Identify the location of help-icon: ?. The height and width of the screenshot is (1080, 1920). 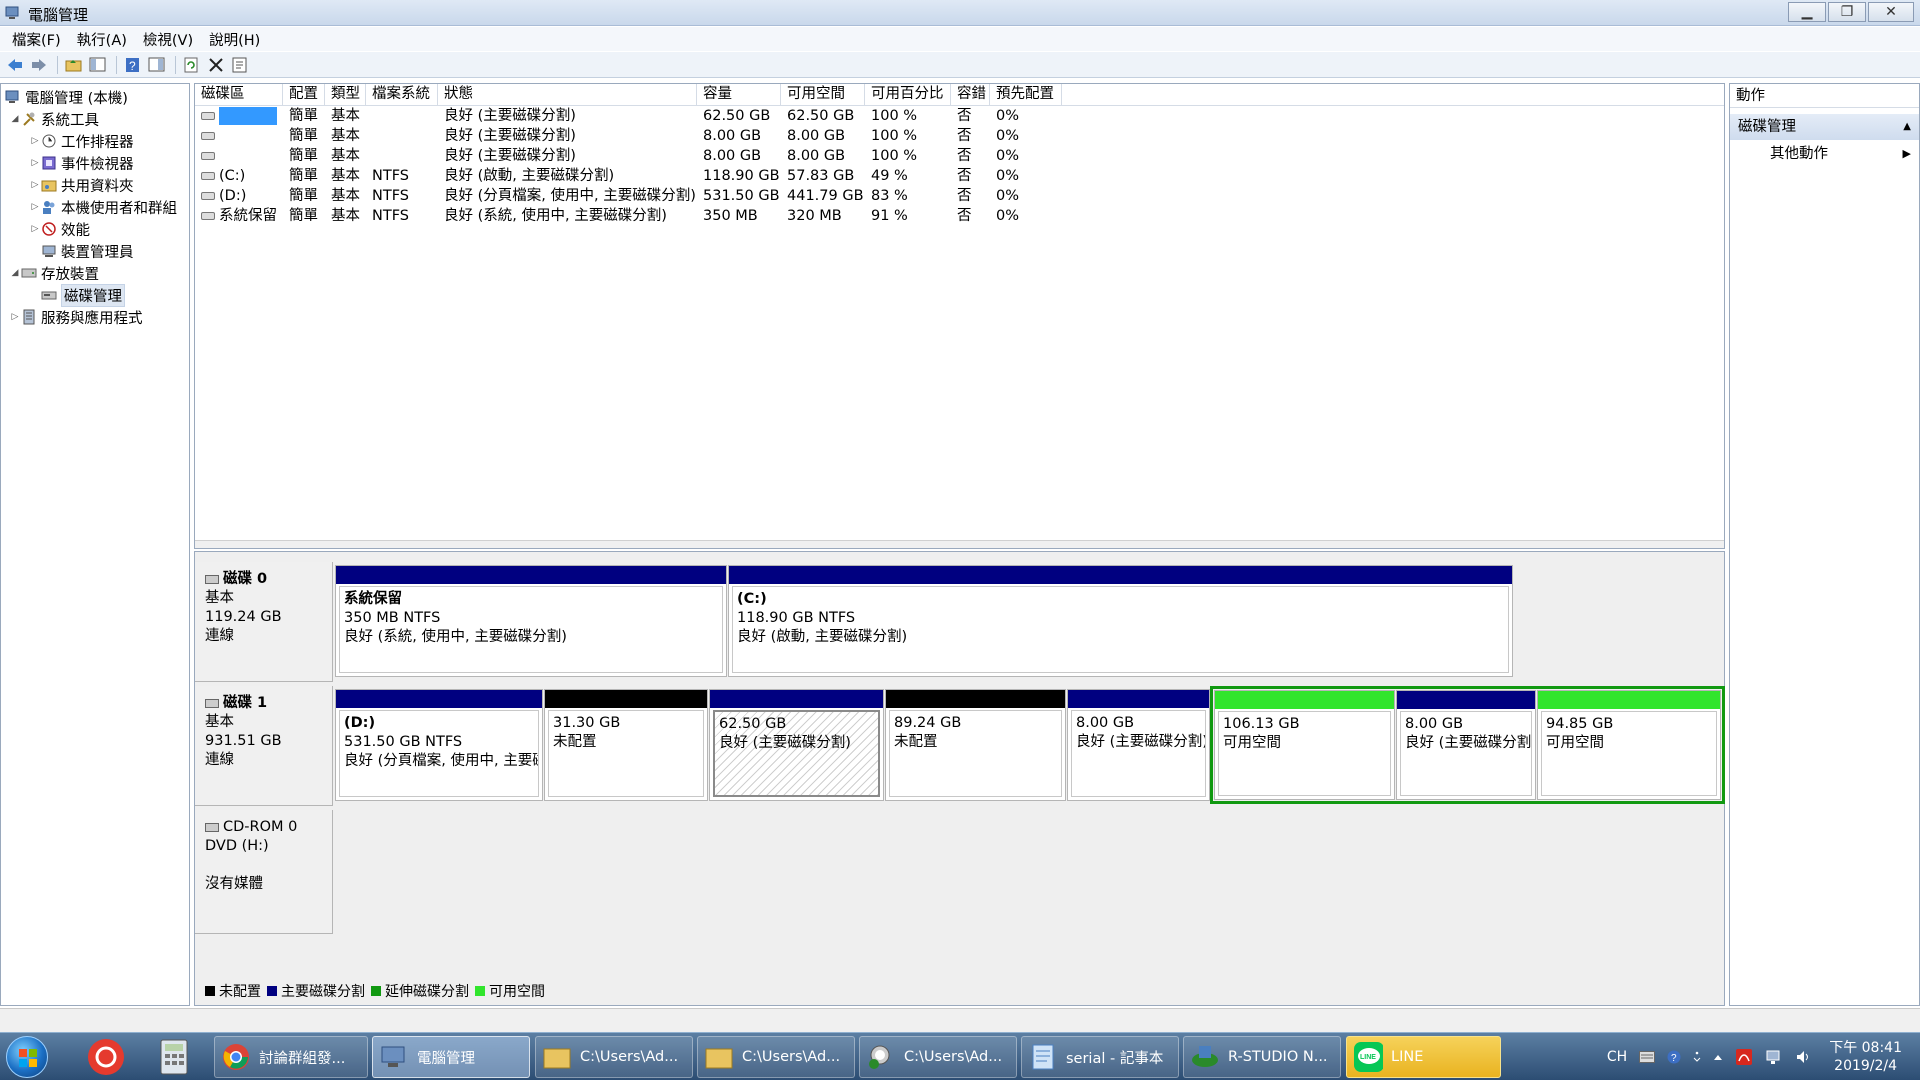
(133, 65).